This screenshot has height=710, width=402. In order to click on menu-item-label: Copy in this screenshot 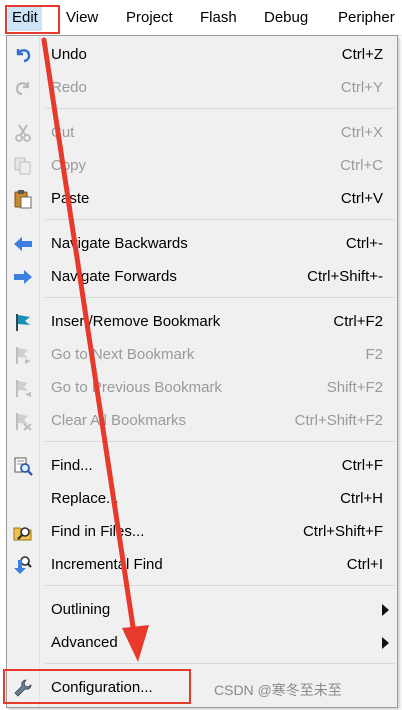, I will do `click(69, 165)`.